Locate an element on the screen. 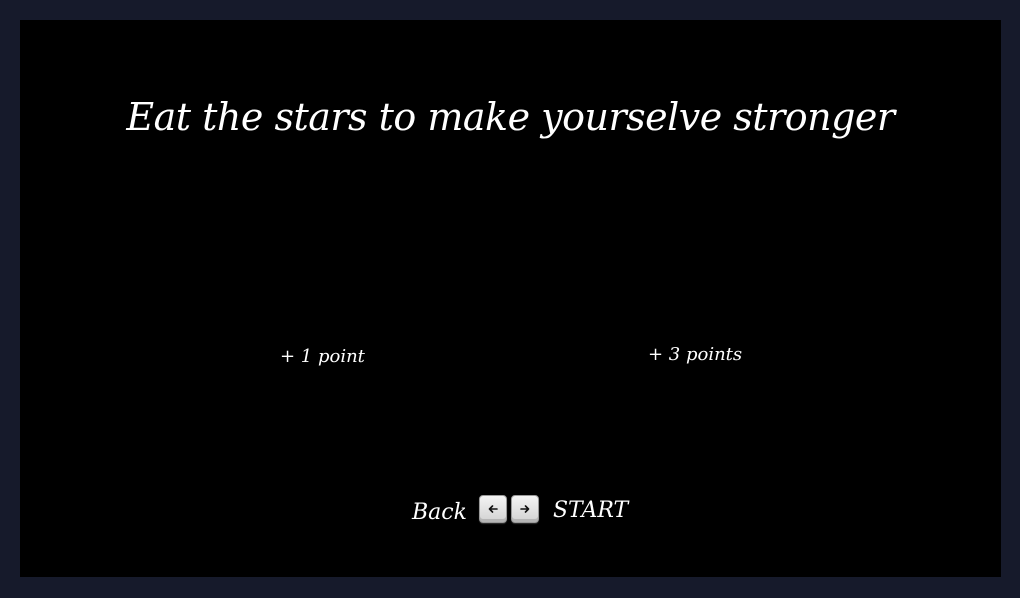  arrow-right-icon is located at coordinates (525, 509).